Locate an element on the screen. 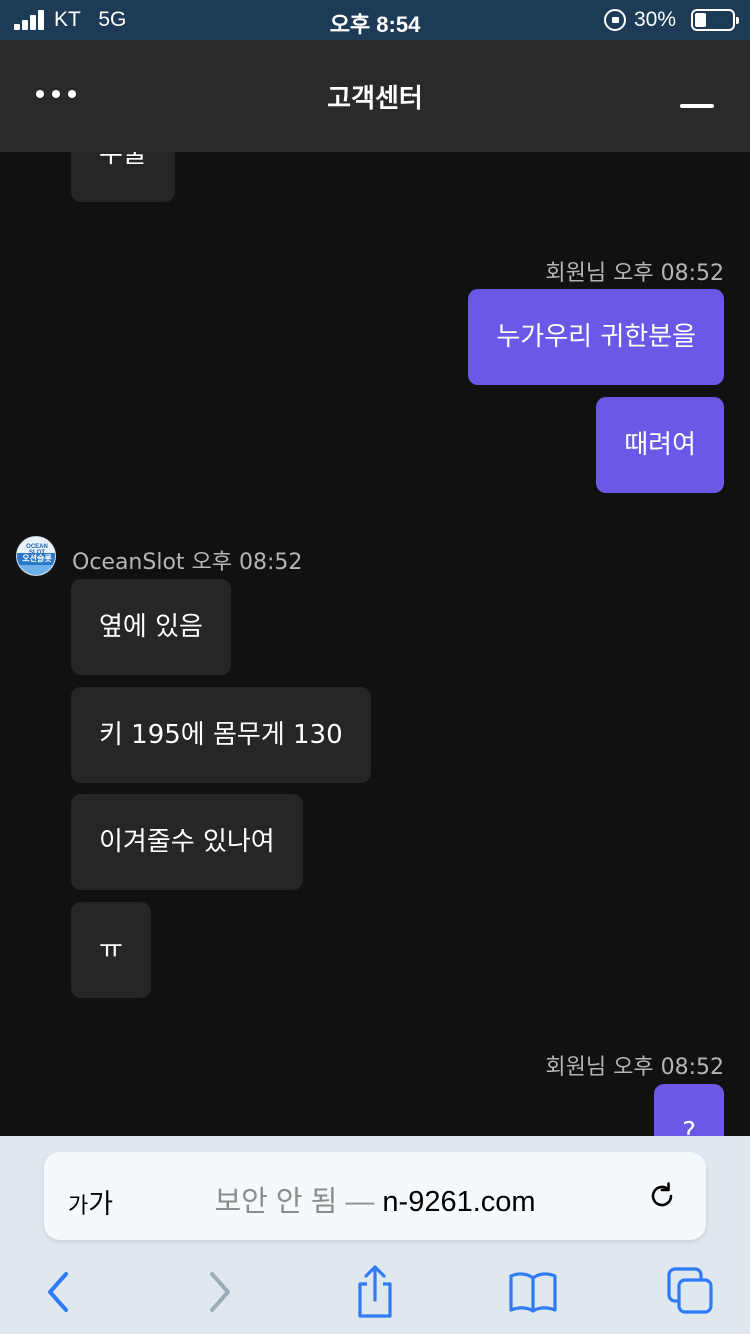 Image resolution: width=750 pixels, height=1334 pixels. bookmarks-icon is located at coordinates (533, 1292).